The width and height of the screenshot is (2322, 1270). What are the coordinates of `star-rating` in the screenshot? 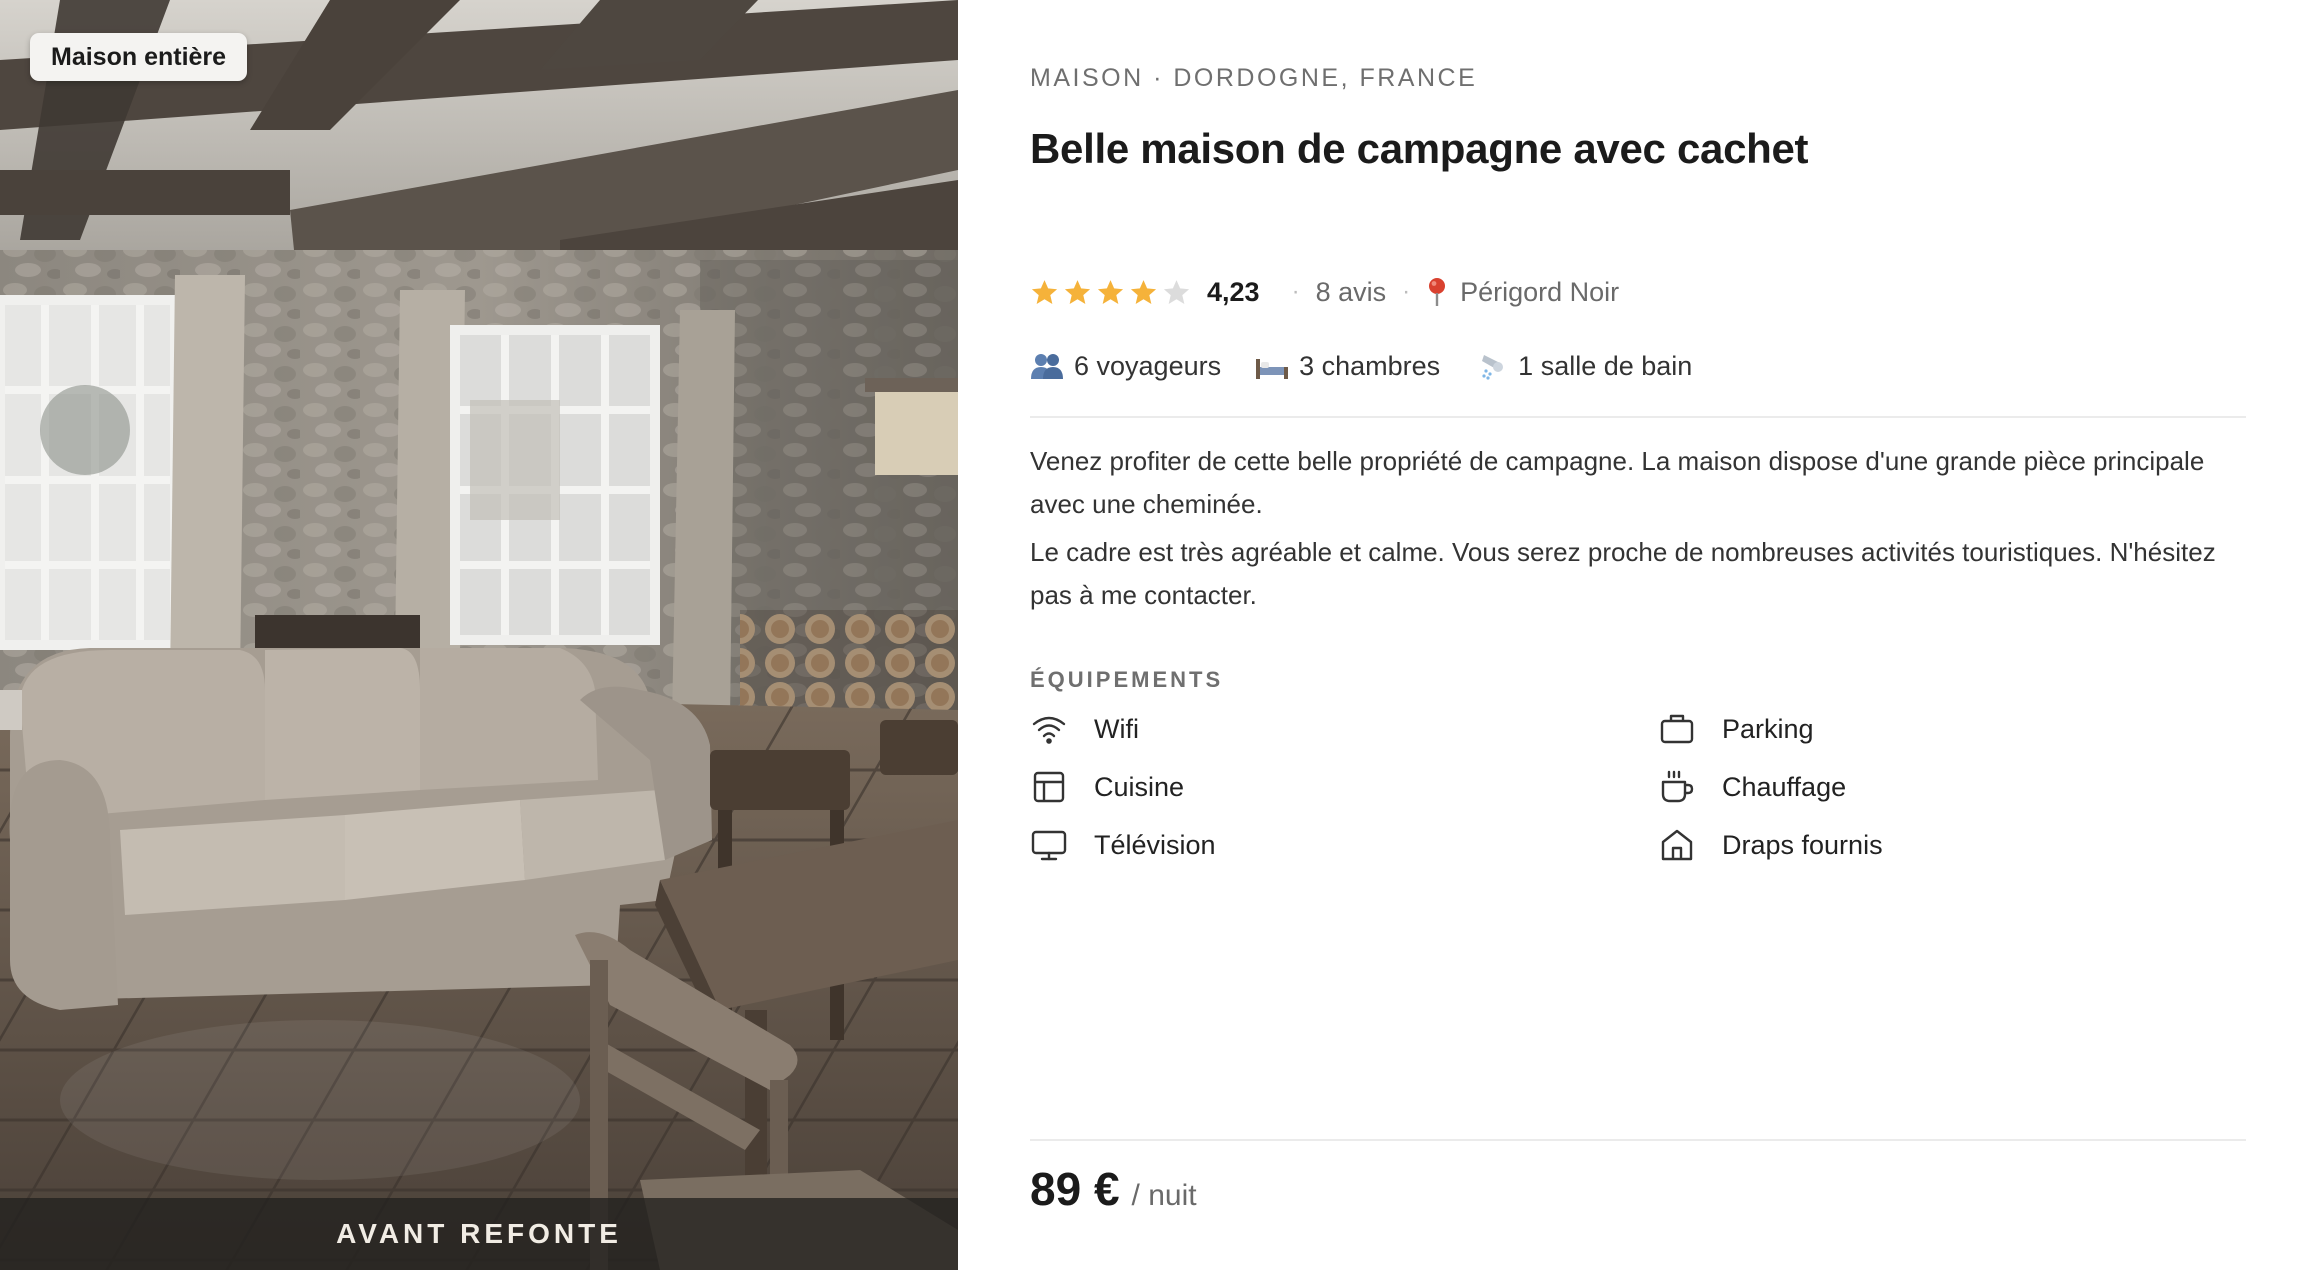 It's located at (1110, 292).